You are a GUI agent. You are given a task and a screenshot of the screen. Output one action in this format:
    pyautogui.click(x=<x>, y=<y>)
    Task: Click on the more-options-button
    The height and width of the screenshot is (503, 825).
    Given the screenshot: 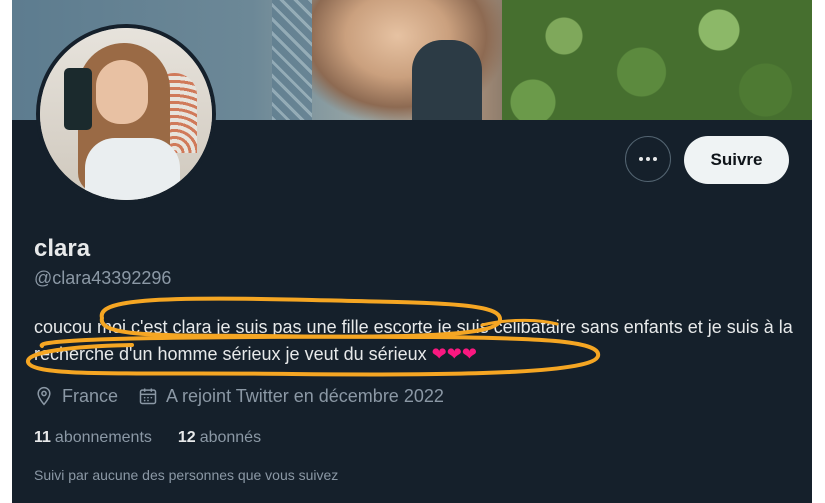 What is the action you would take?
    pyautogui.click(x=648, y=159)
    